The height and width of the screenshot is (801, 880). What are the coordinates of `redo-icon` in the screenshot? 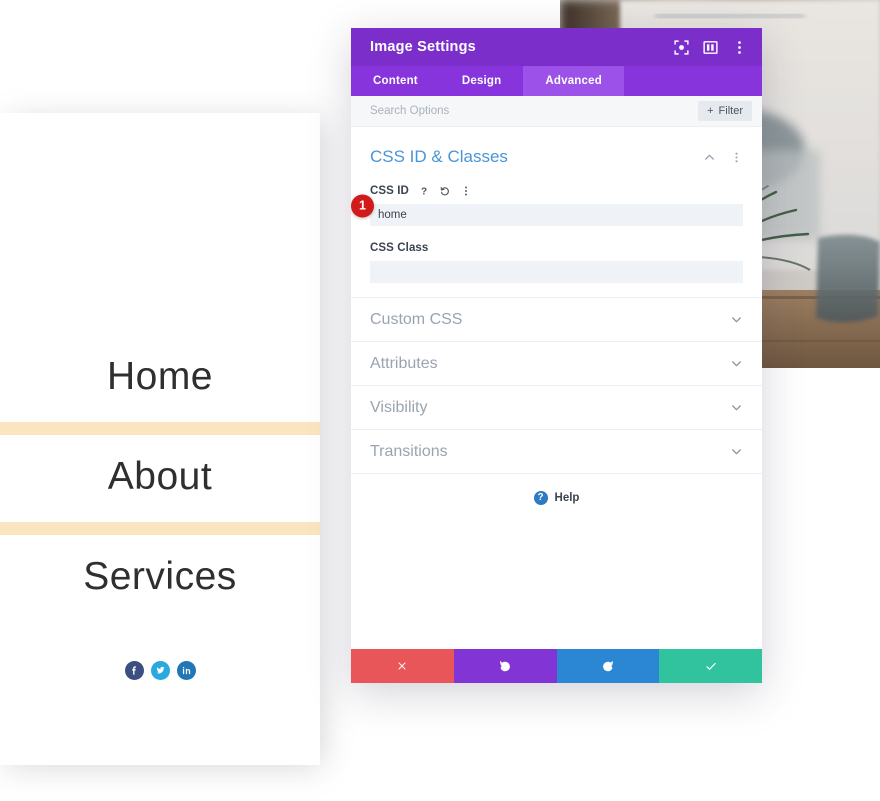 It's located at (607, 666).